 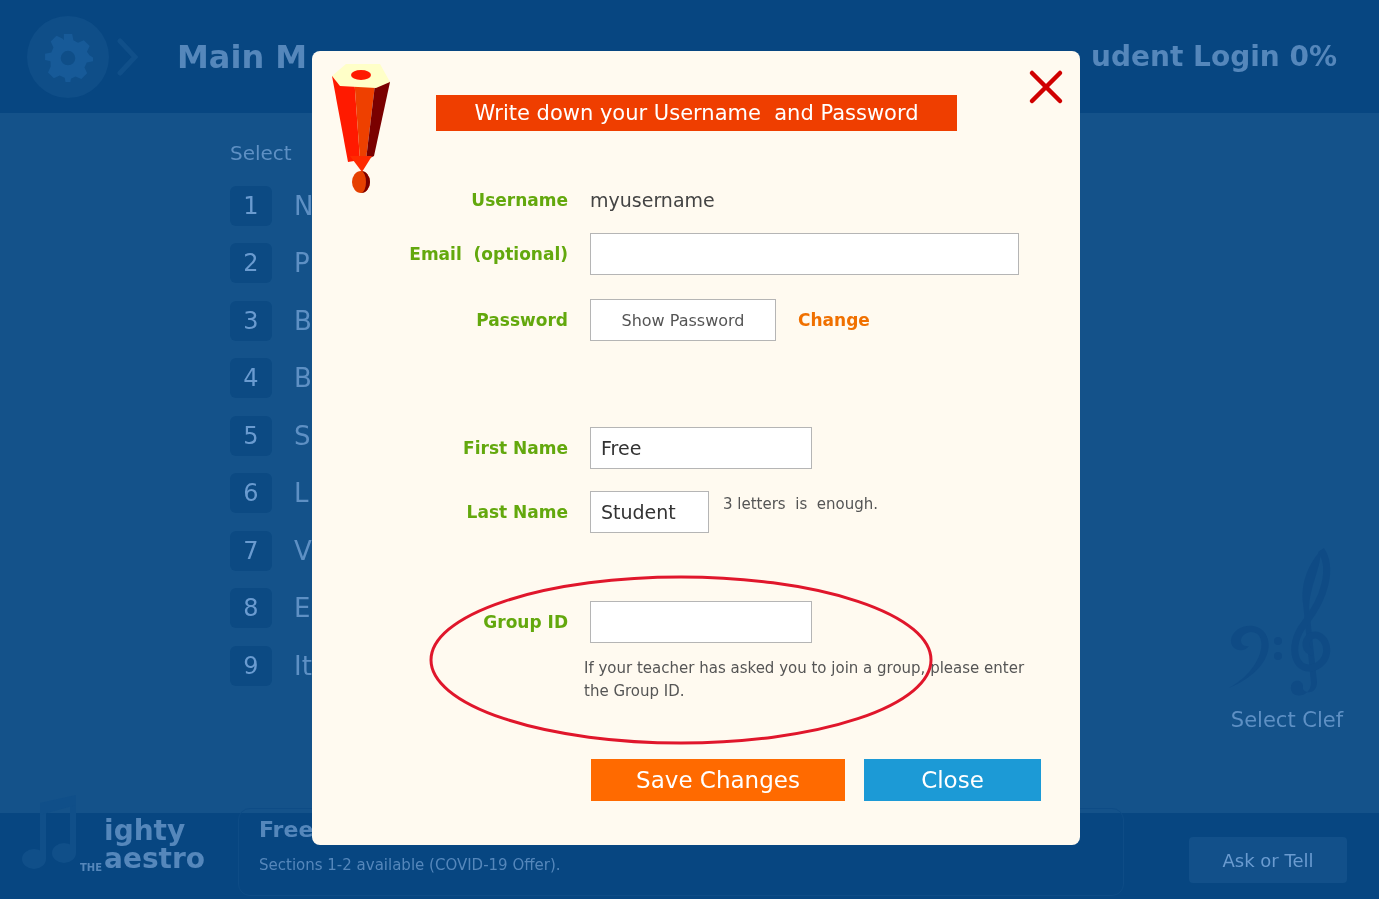 I want to click on section-number: 4, so click(x=251, y=378).